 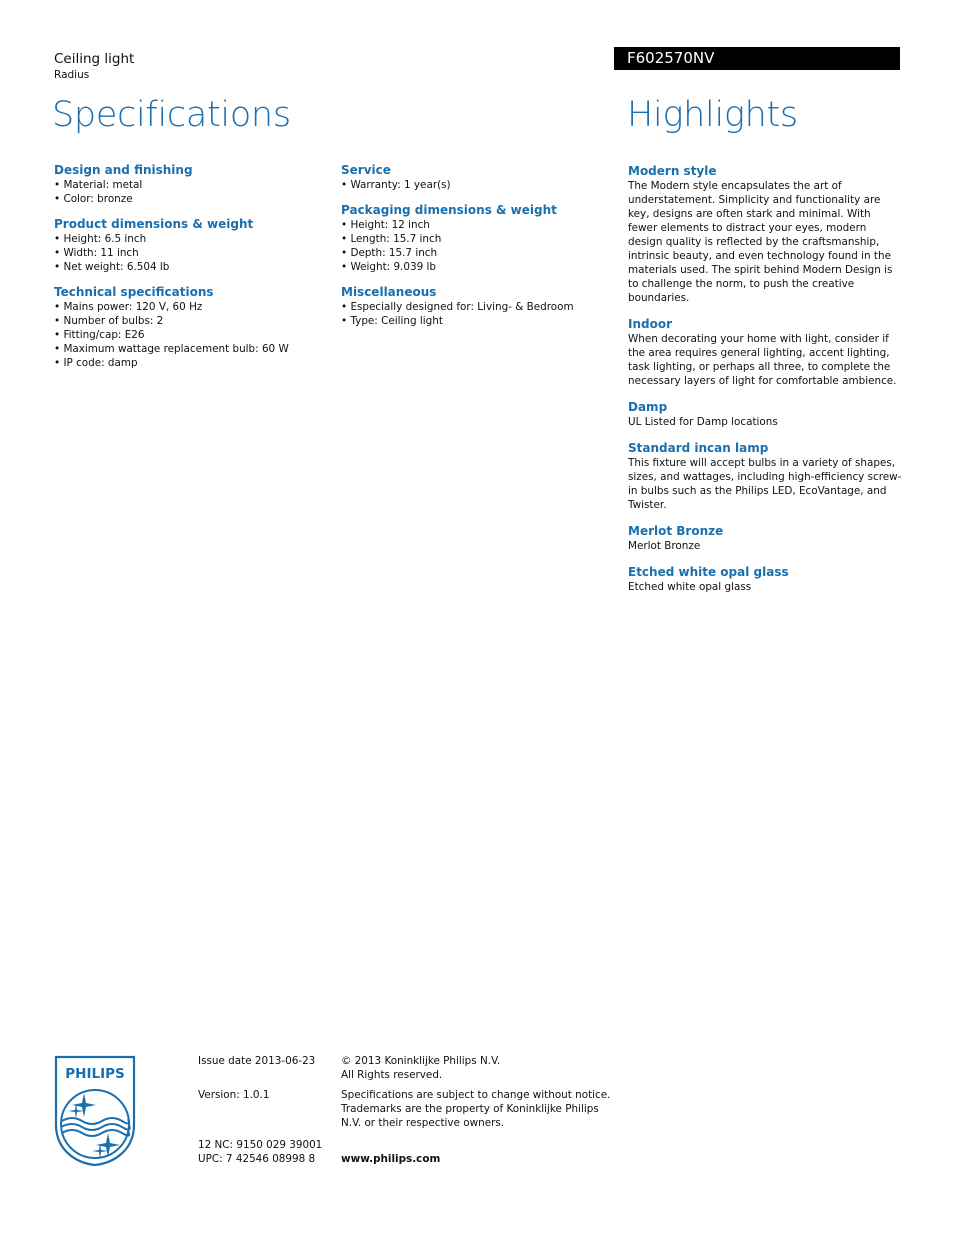 What do you see at coordinates (189, 239) in the screenshot?
I see `spec-item: Height: 6.5 inch` at bounding box center [189, 239].